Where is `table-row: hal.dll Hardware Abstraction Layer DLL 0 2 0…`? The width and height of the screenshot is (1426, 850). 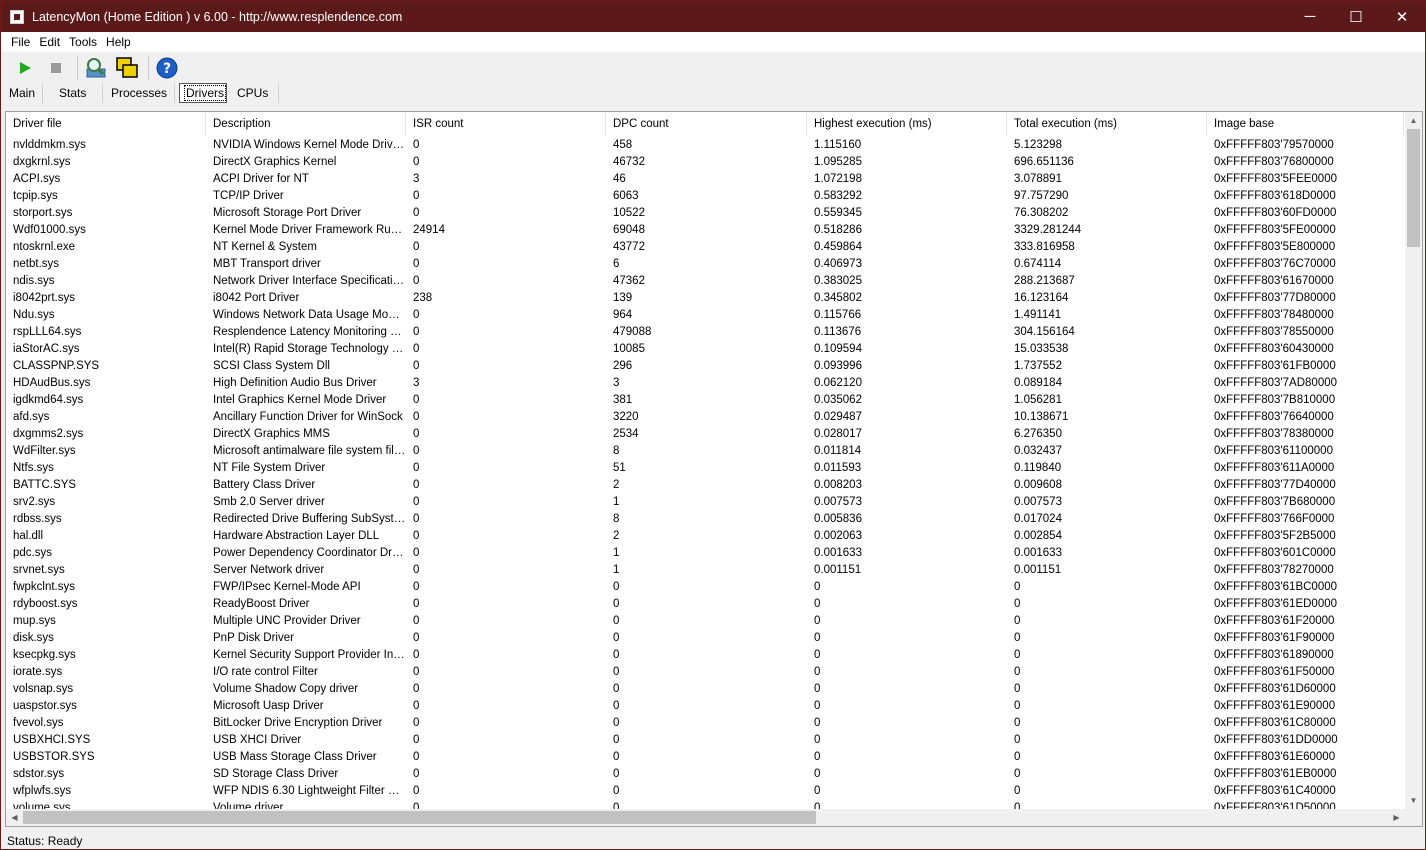 table-row: hal.dll Hardware Abstraction Layer DLL 0 2 0… is located at coordinates (705, 536).